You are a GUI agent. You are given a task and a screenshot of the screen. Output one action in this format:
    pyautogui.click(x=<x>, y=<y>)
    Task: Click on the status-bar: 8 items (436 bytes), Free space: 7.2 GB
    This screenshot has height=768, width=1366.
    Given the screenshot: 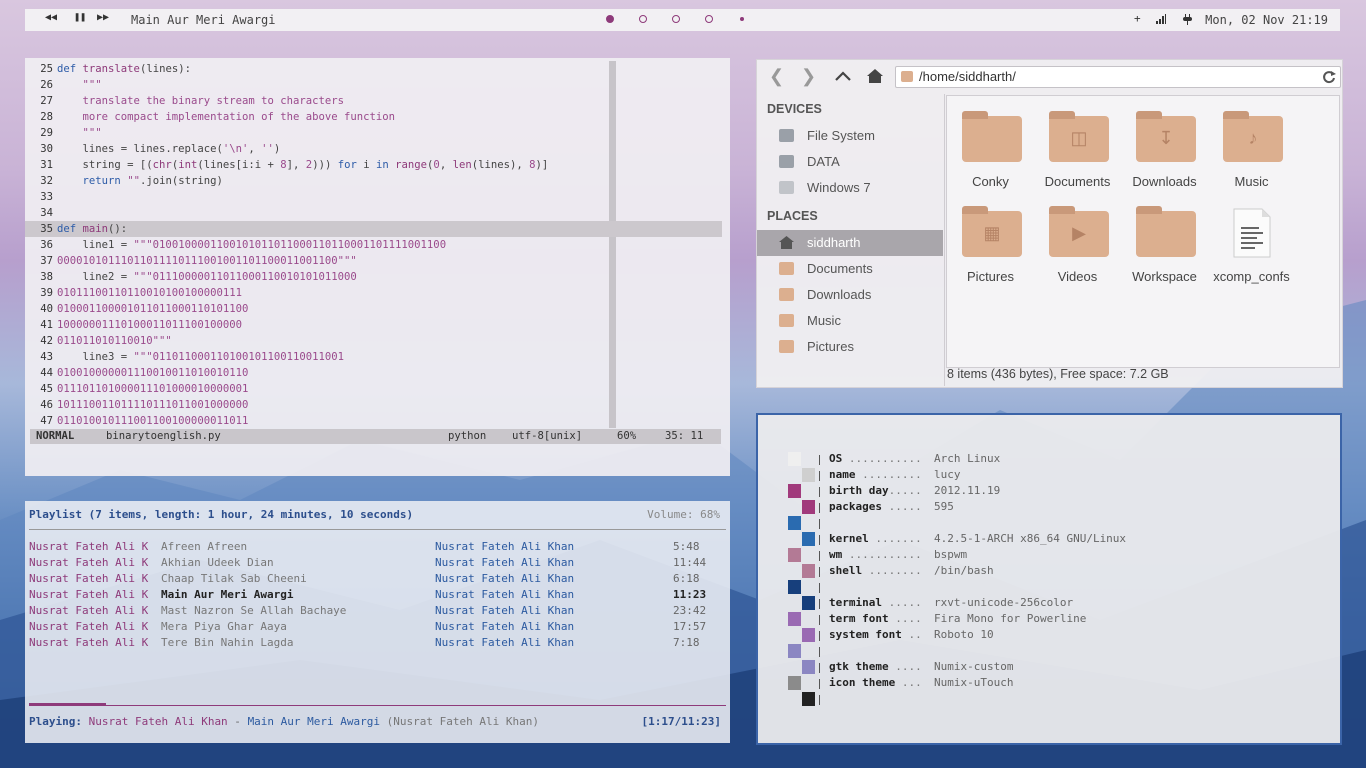 What is the action you would take?
    pyautogui.click(x=1058, y=374)
    